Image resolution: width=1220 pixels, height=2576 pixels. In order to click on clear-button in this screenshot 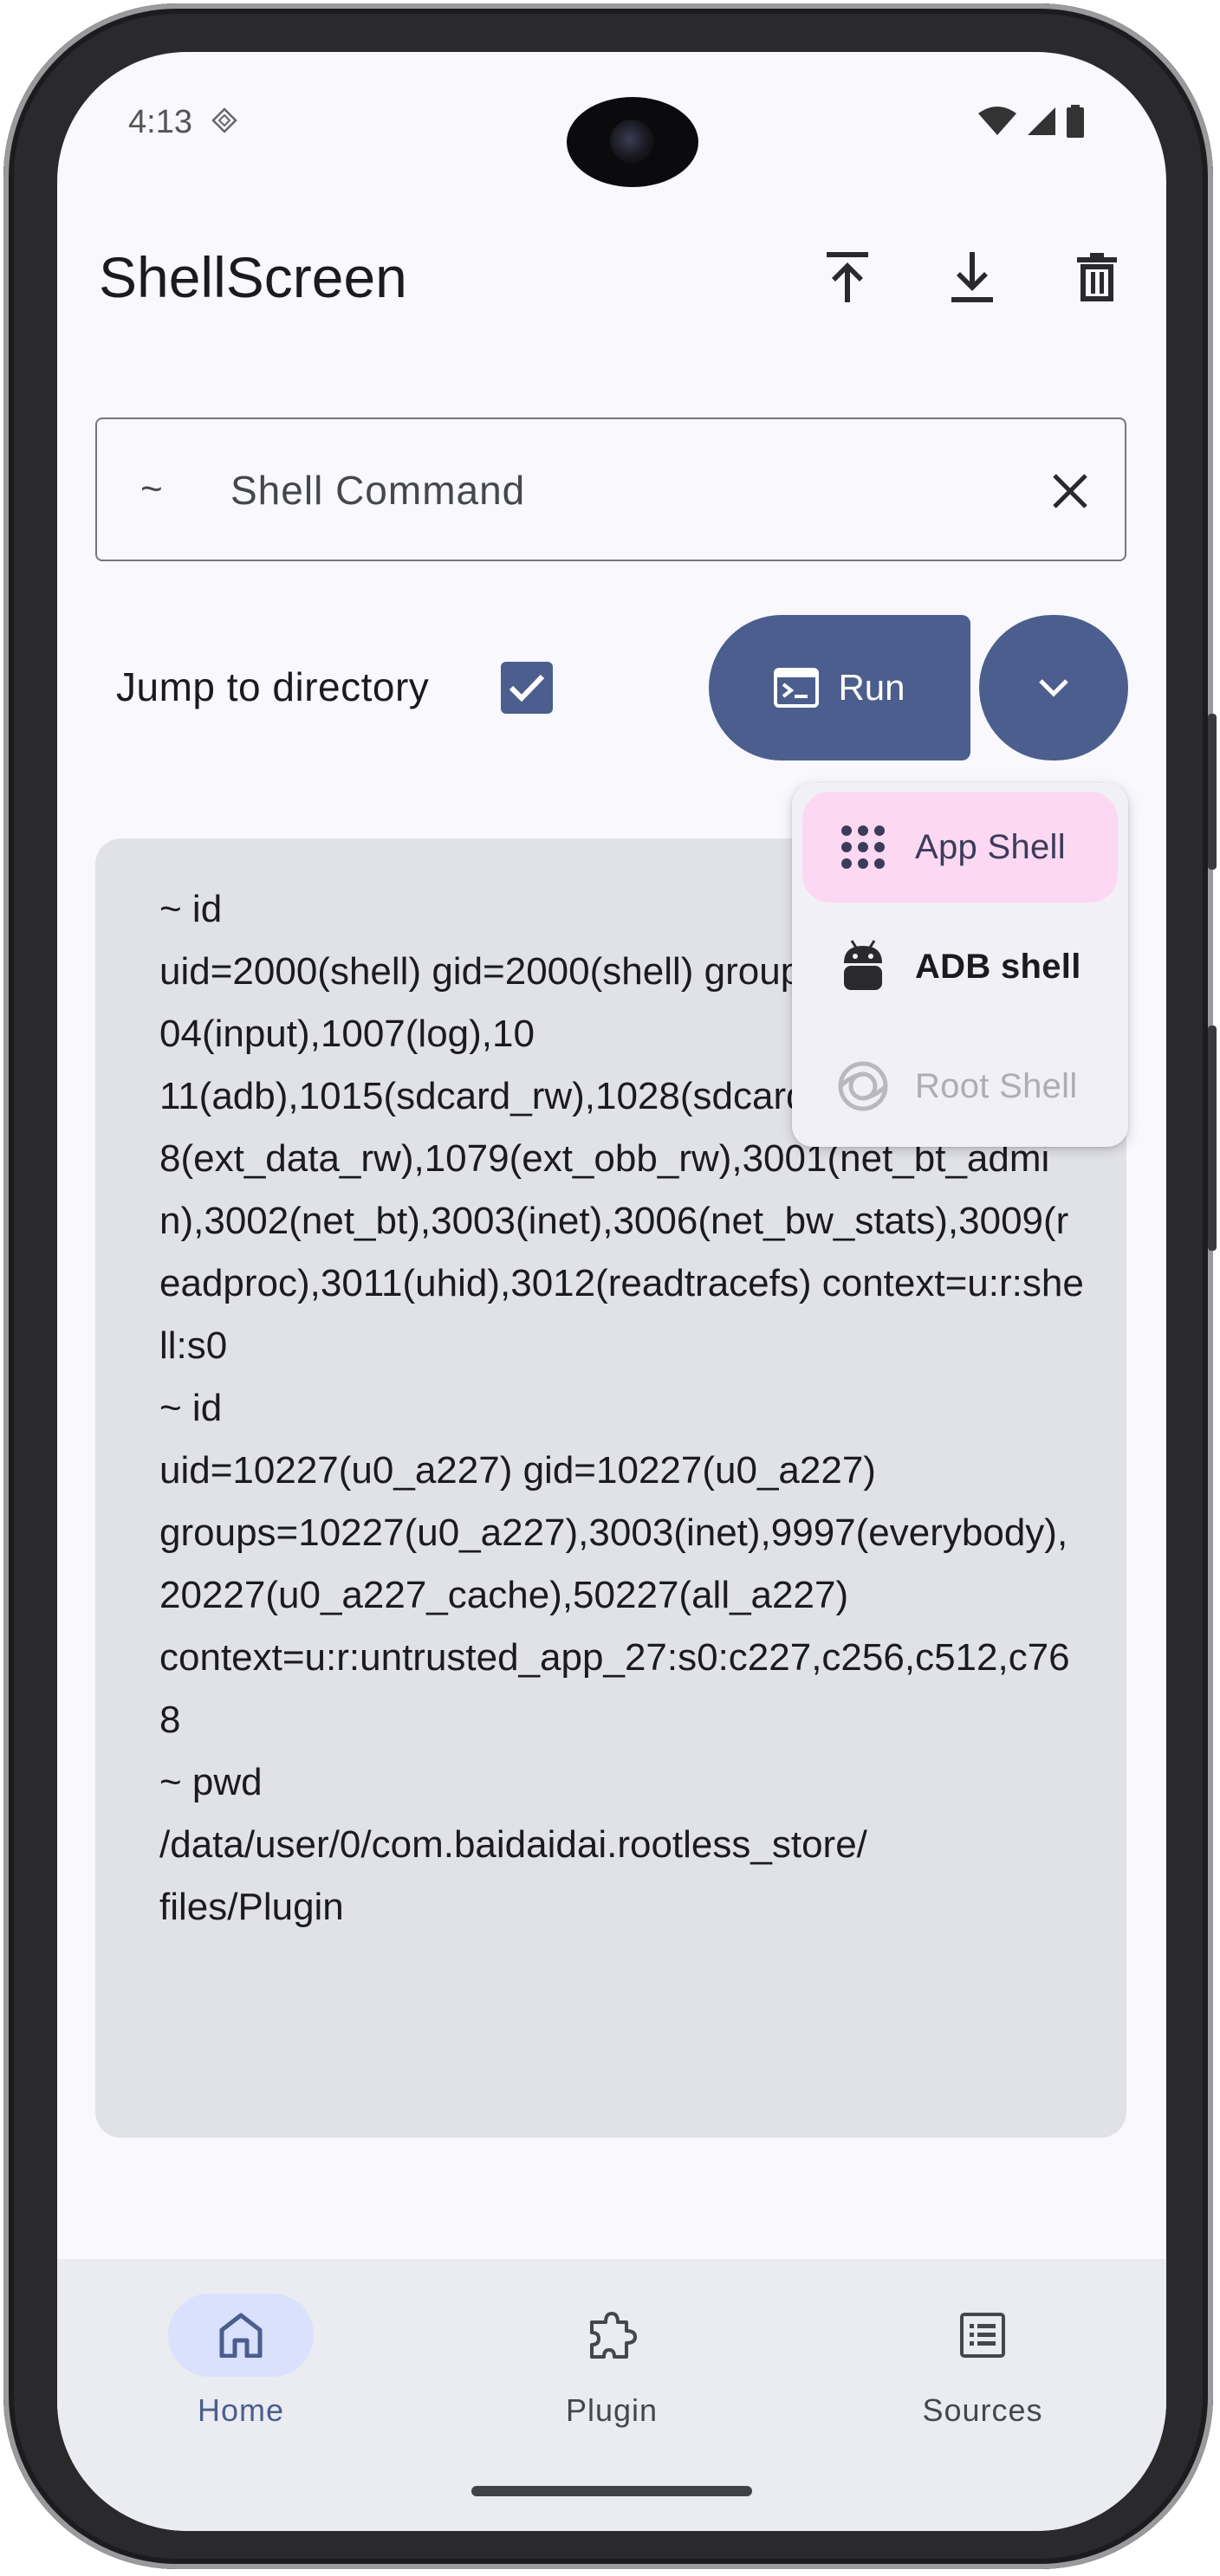, I will do `click(1070, 491)`.